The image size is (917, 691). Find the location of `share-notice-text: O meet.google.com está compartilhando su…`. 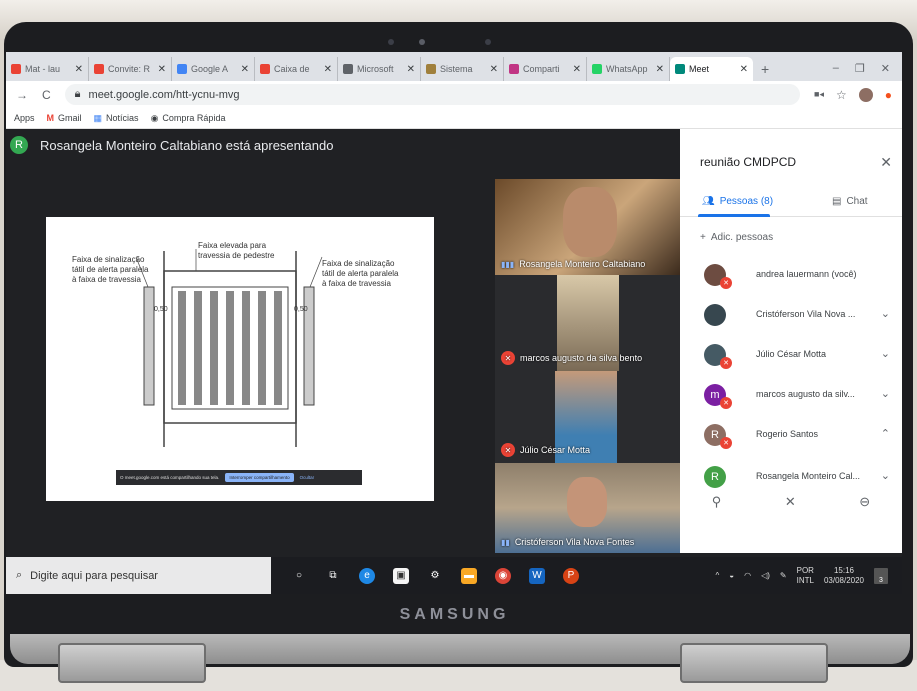

share-notice-text: O meet.google.com está compartilhando su… is located at coordinates (170, 477).